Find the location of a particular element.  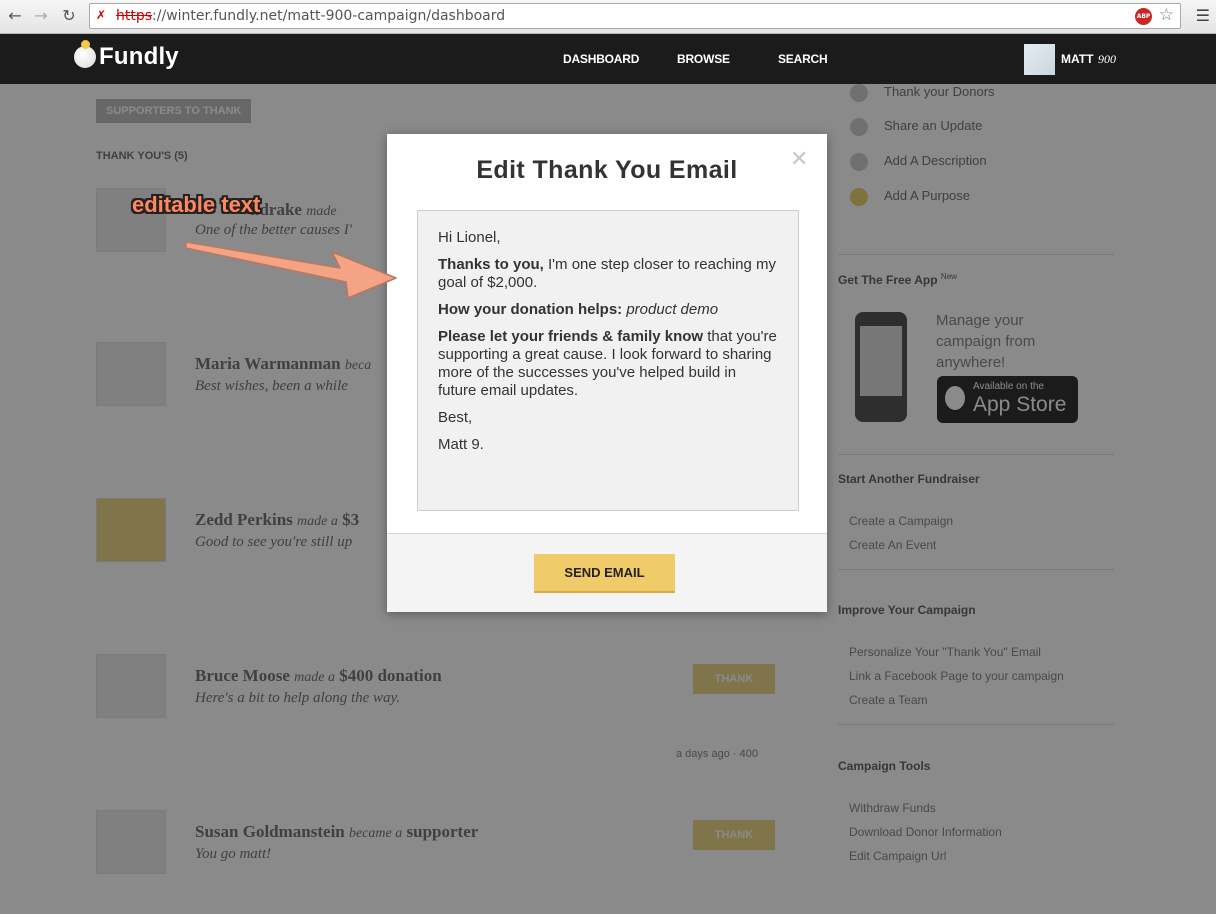

email-signoff: Best, is located at coordinates (455, 417).